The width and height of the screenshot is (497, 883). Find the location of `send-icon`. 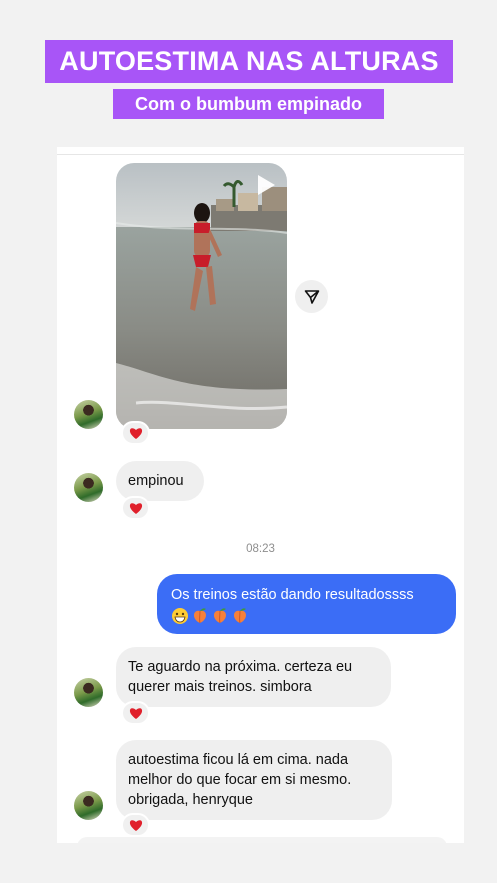

send-icon is located at coordinates (311, 296).